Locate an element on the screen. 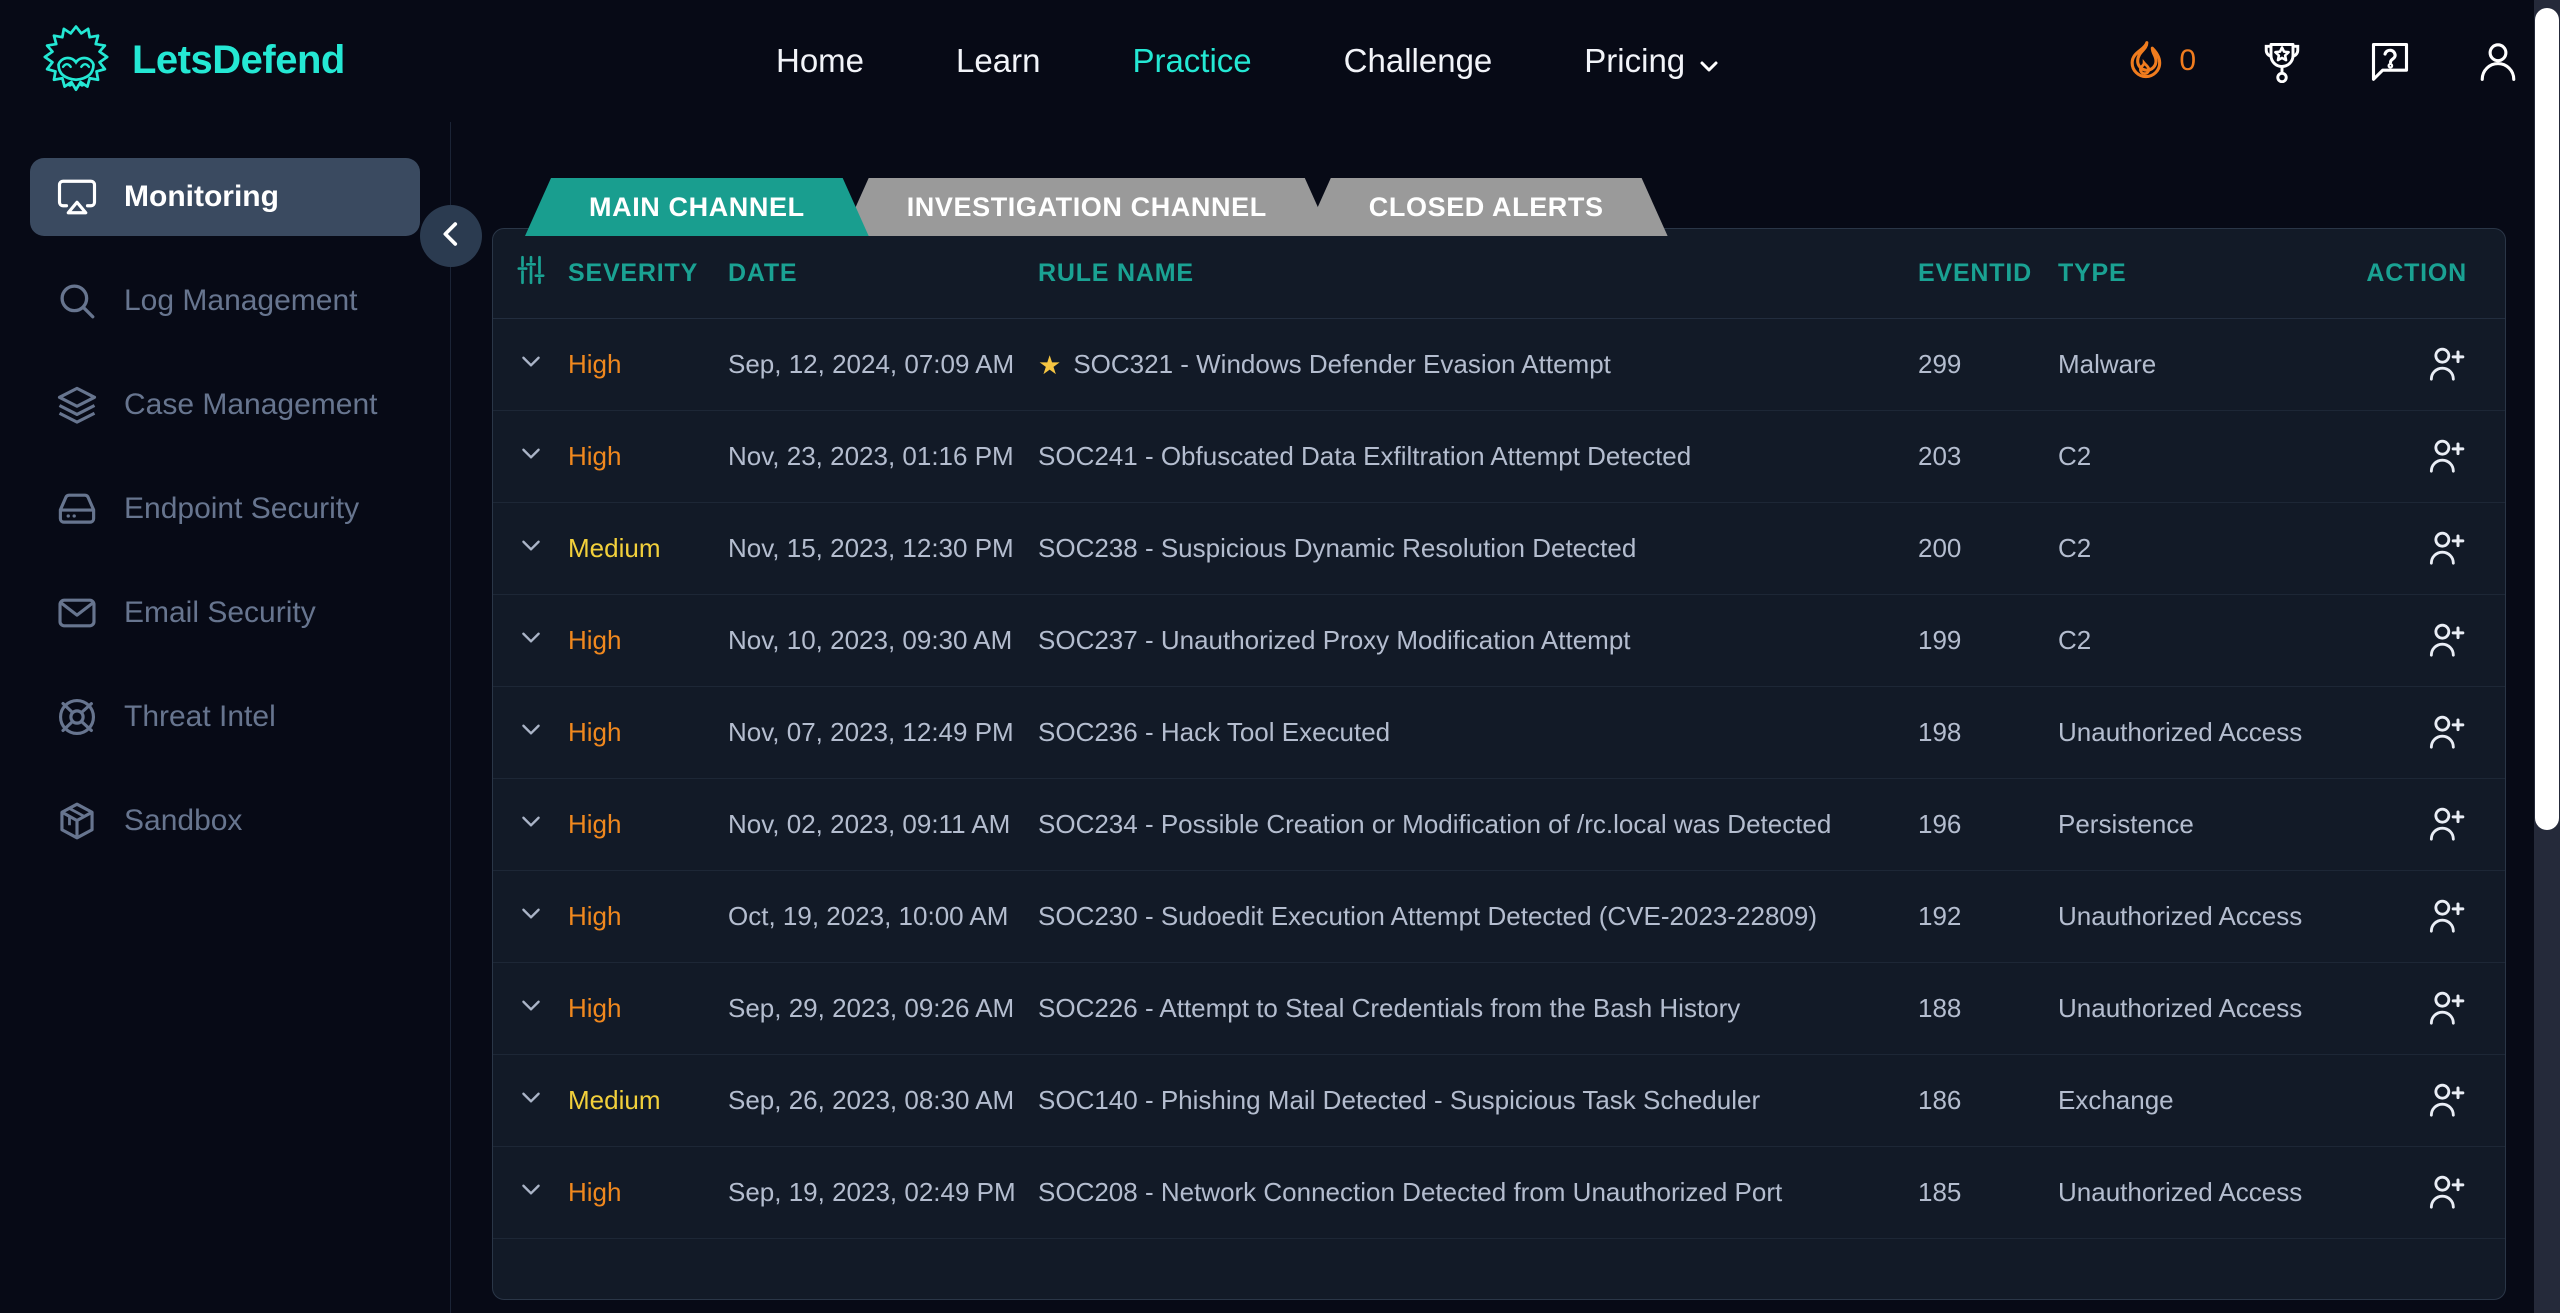 The image size is (2560, 1313). nav-item-learn: Learn is located at coordinates (998, 61).